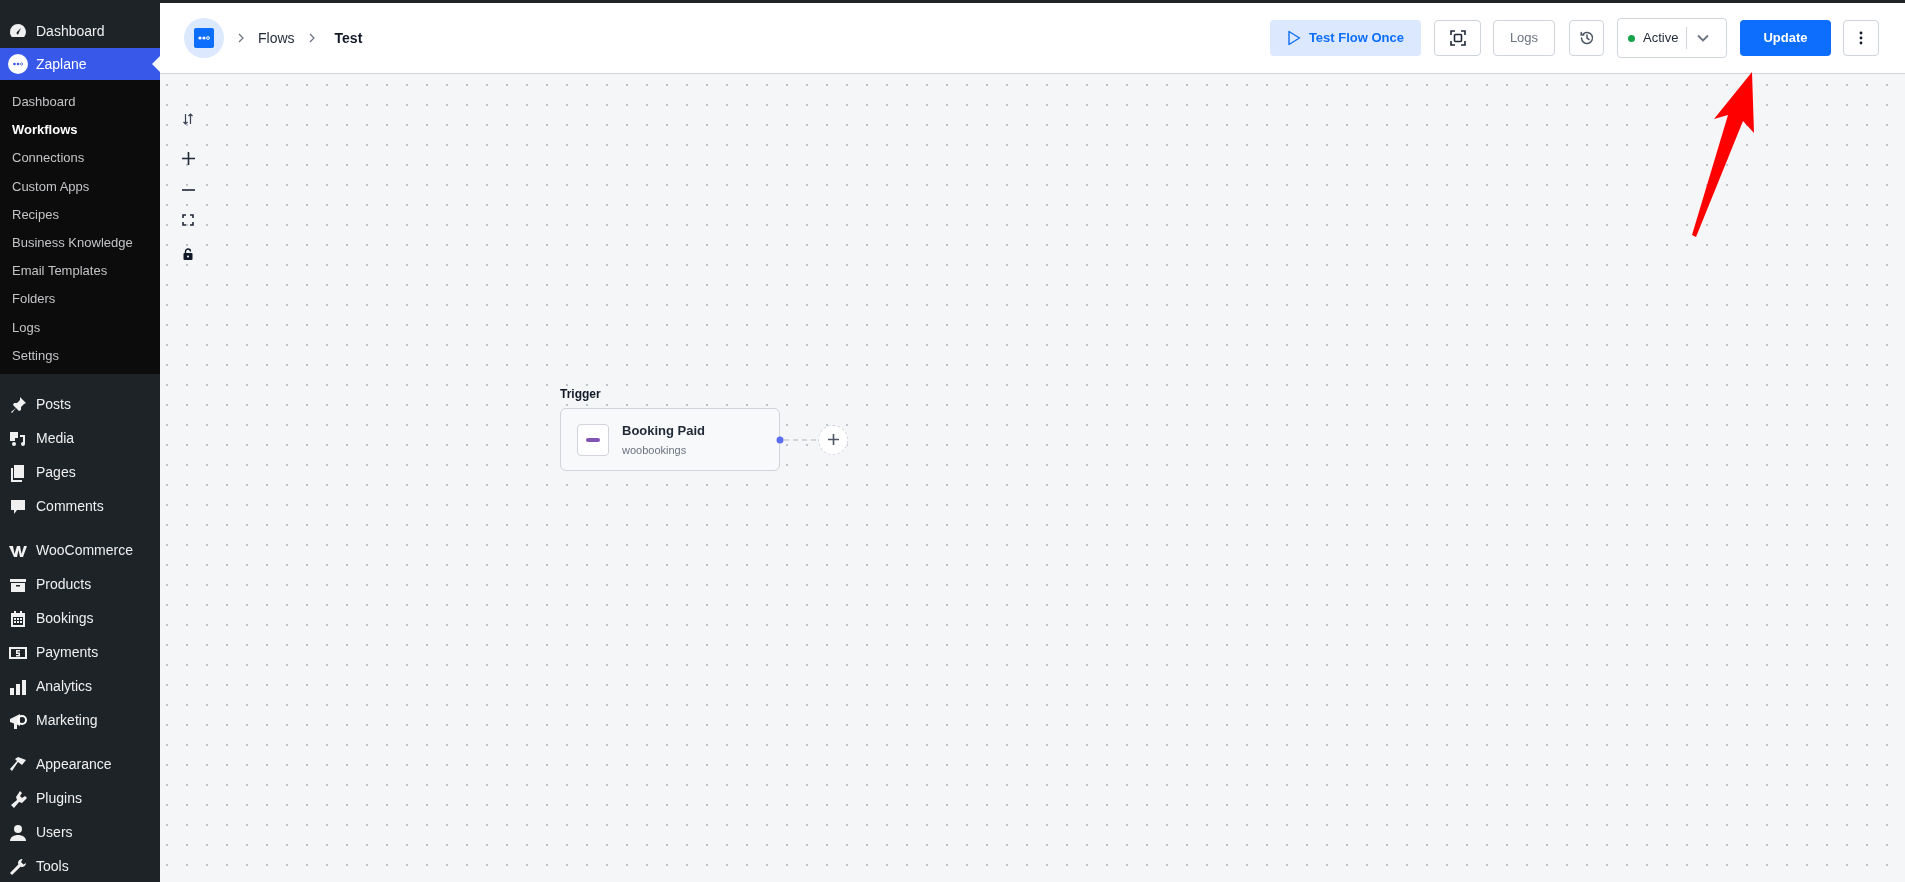  What do you see at coordinates (45, 130) in the screenshot?
I see `submenu-item: Workflows` at bounding box center [45, 130].